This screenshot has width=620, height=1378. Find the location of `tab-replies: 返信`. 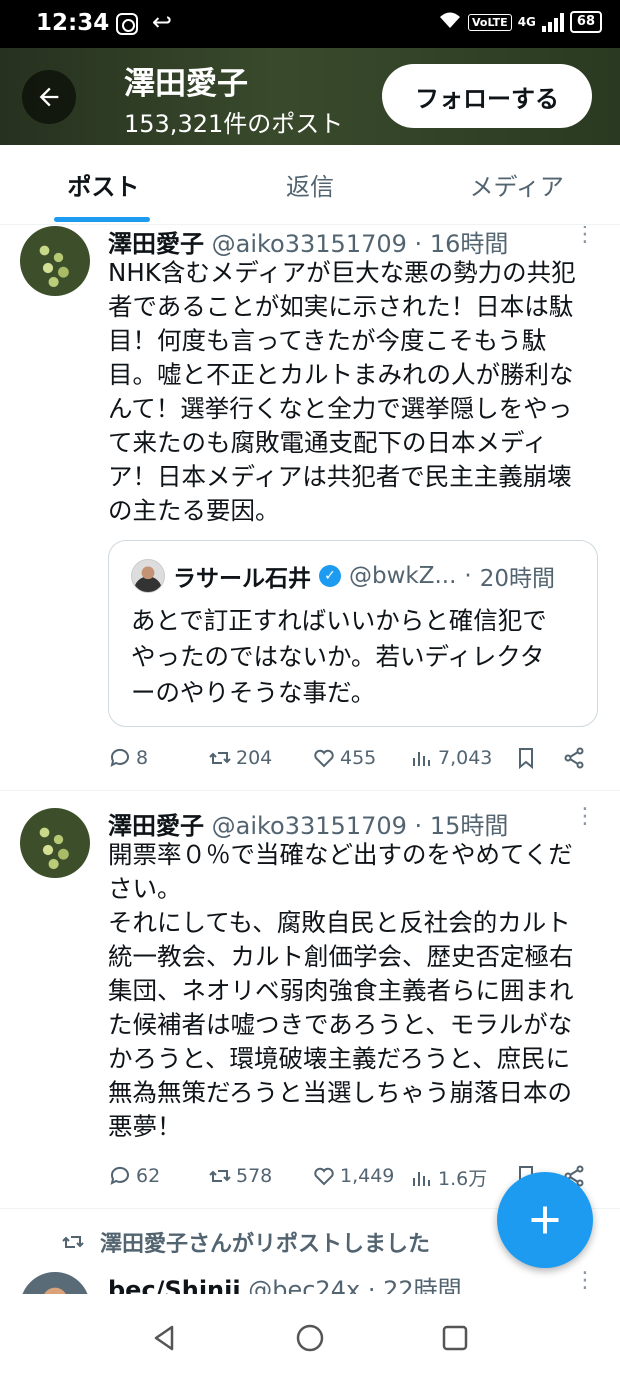

tab-replies: 返信 is located at coordinates (310, 184).